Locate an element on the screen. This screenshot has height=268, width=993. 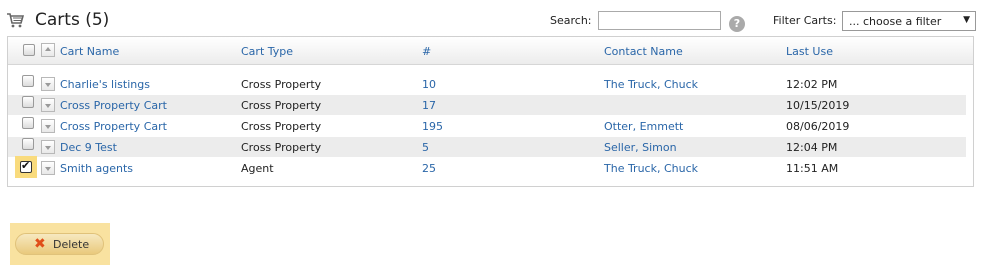
delete-button: ✖ Delete is located at coordinates (59, 244).